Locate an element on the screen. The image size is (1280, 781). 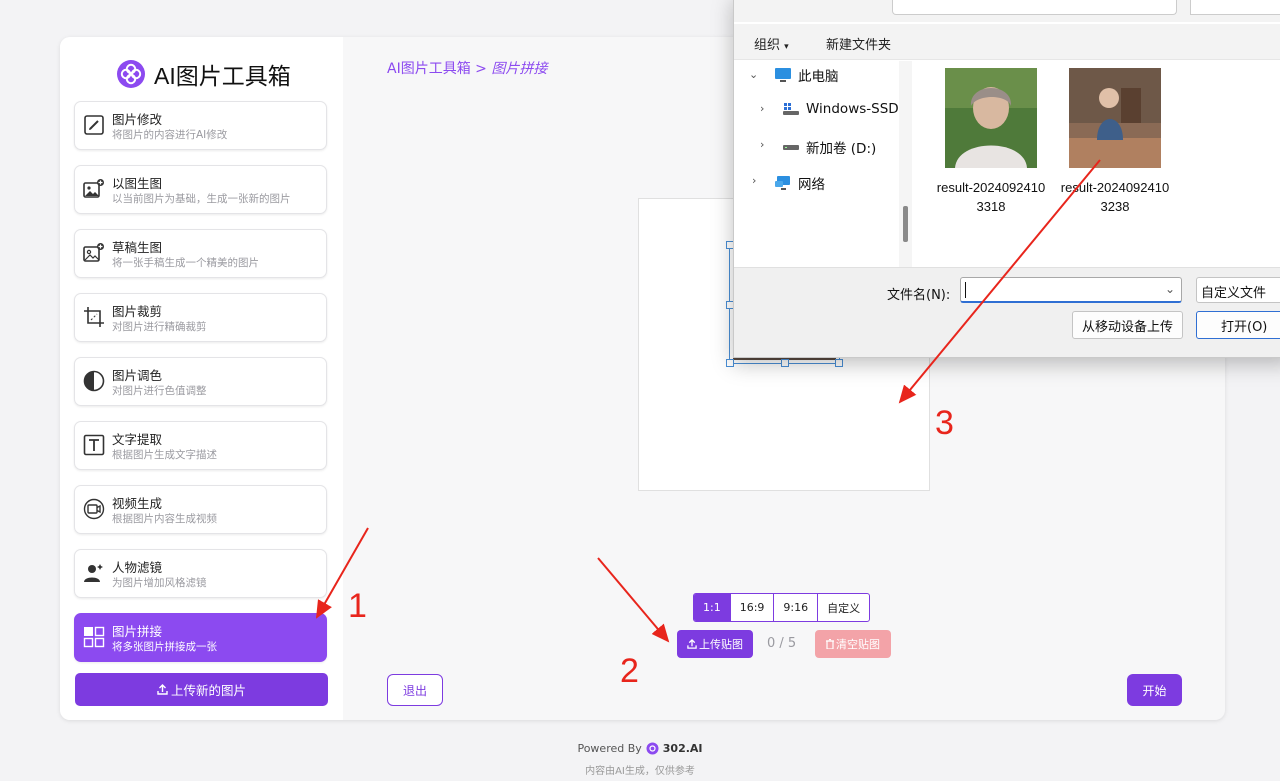
tool-desc: 根据图片生成文字描述 is located at coordinates (164, 455).